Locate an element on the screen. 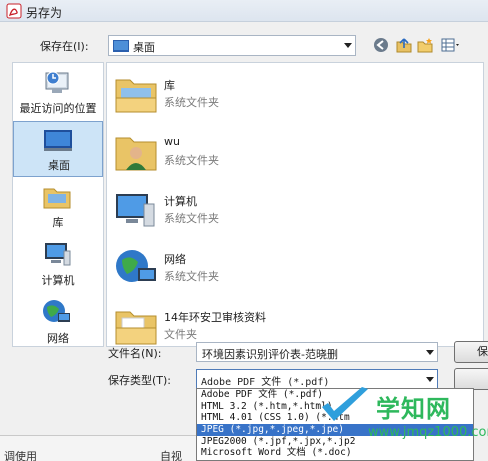  place-computer: 计算机 is located at coordinates (58, 265).